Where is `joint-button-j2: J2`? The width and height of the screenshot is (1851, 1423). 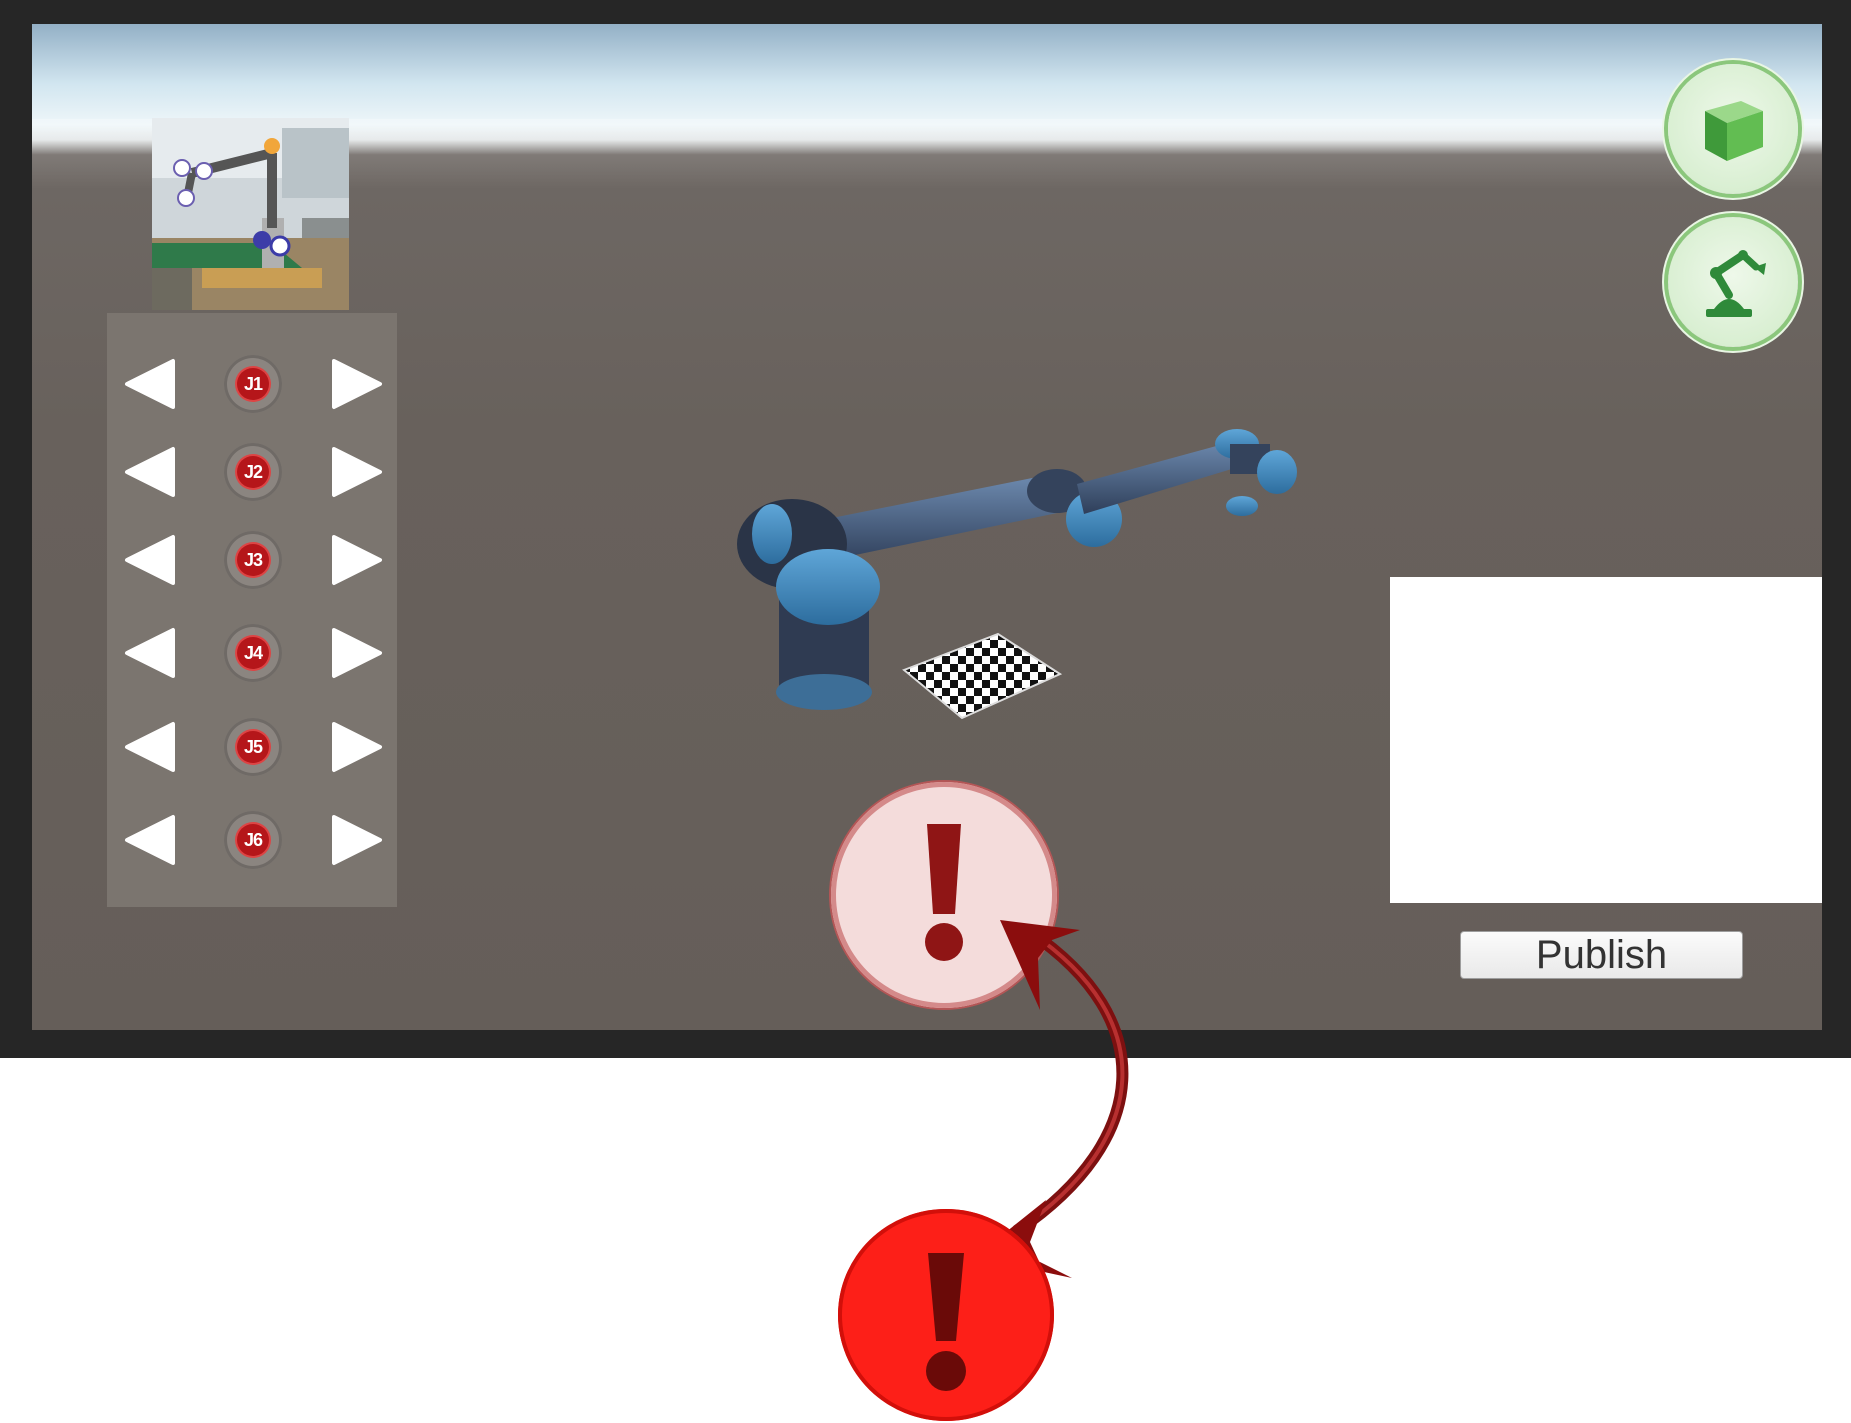 joint-button-j2: J2 is located at coordinates (253, 472).